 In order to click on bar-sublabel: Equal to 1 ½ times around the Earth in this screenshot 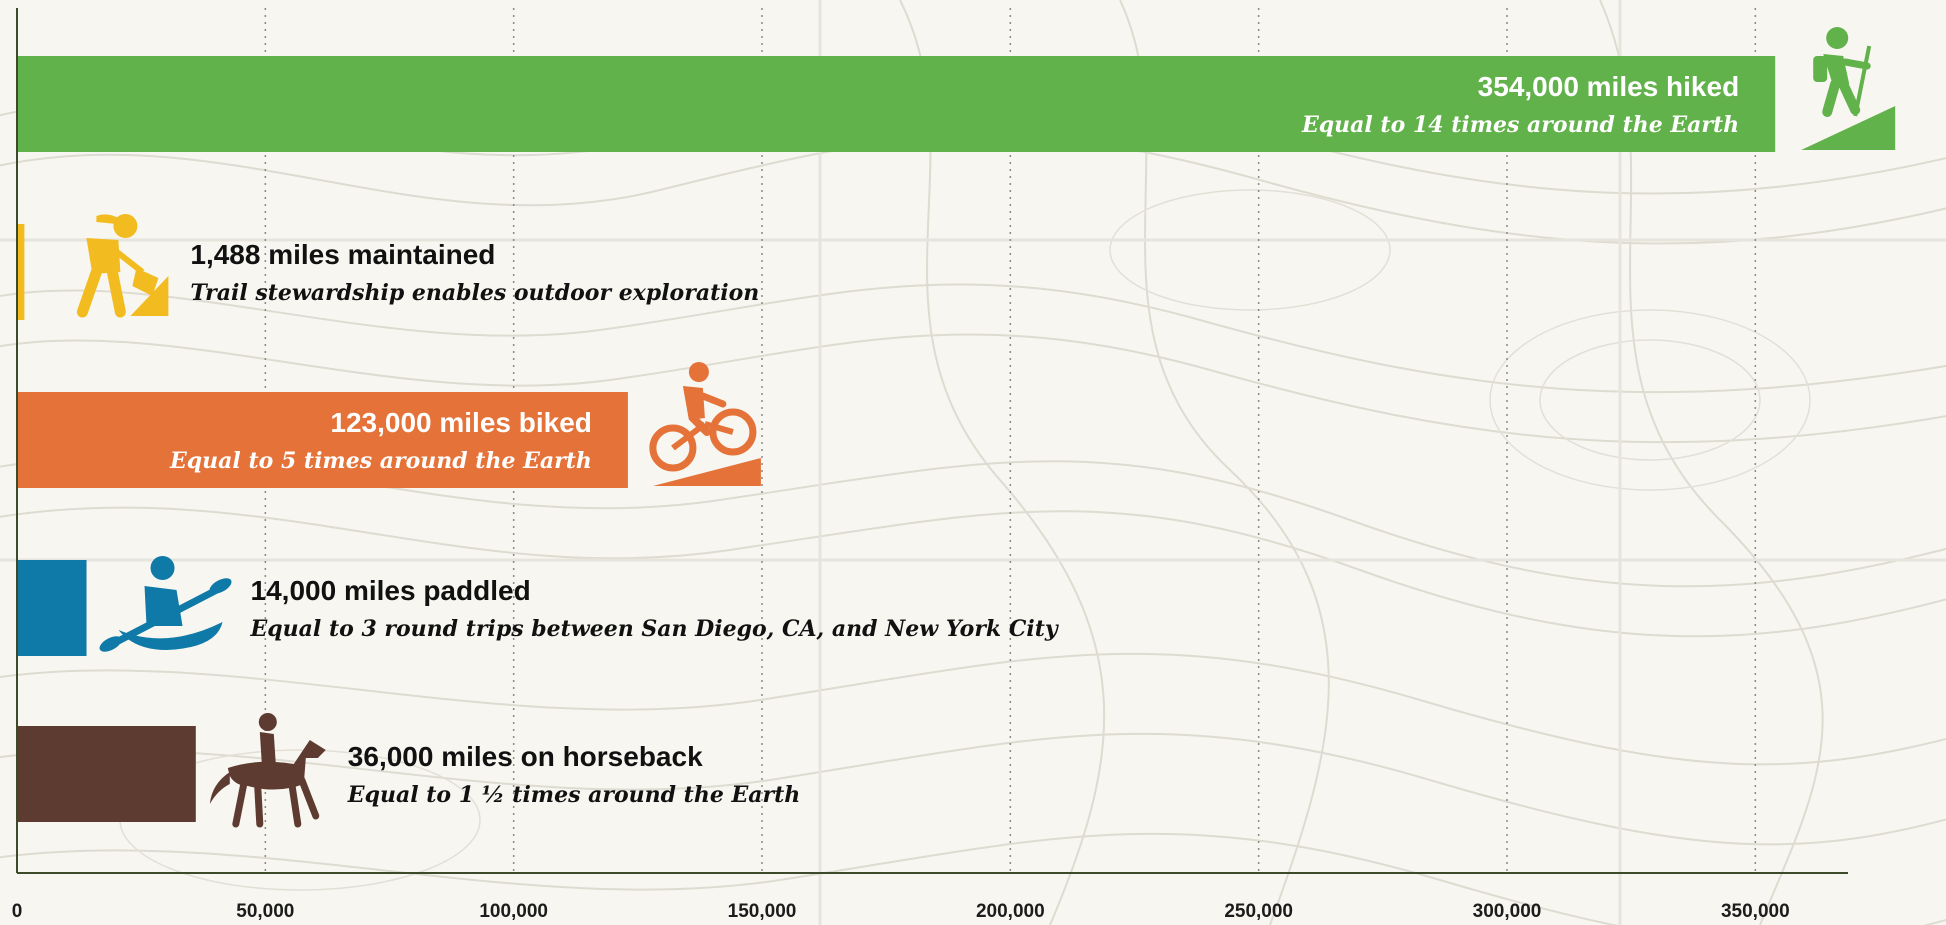, I will do `click(573, 795)`.